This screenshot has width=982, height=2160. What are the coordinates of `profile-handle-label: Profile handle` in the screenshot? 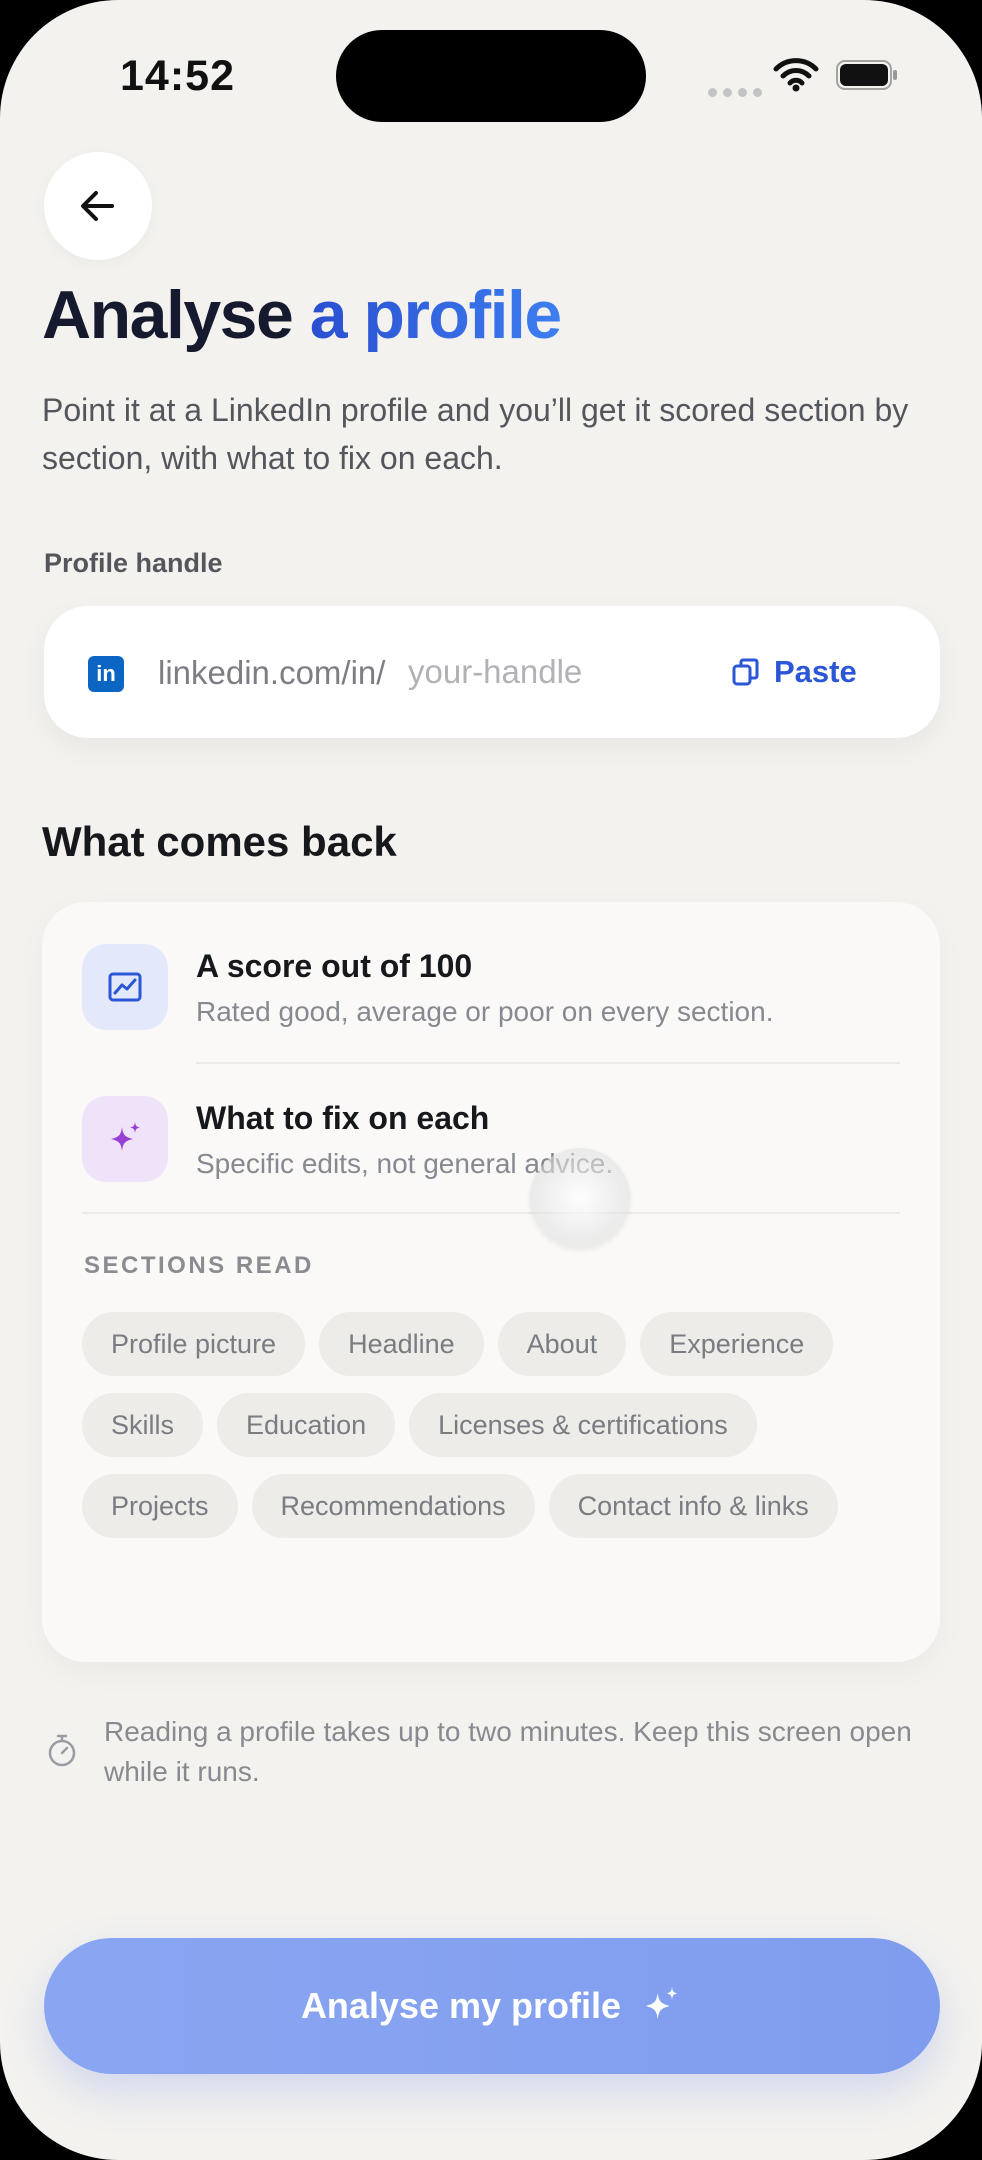 It's located at (133, 563).